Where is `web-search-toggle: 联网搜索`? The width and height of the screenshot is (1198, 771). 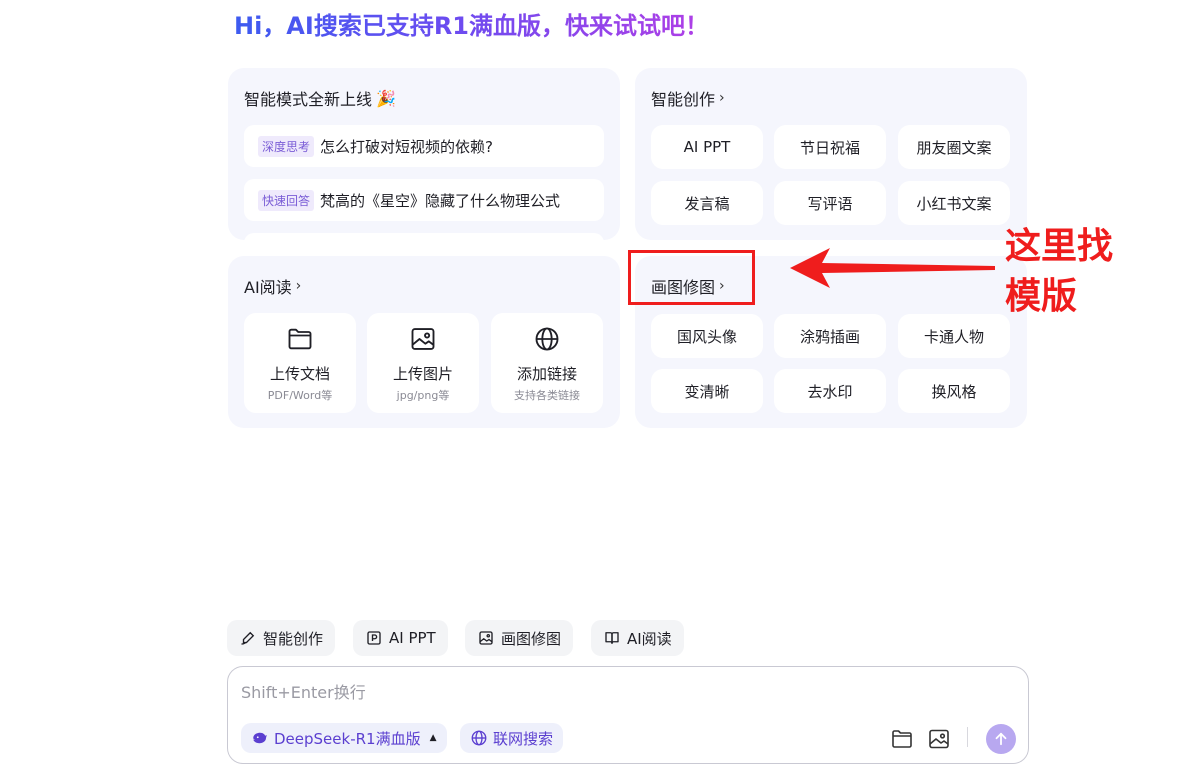
web-search-toggle: 联网搜索 is located at coordinates (512, 738).